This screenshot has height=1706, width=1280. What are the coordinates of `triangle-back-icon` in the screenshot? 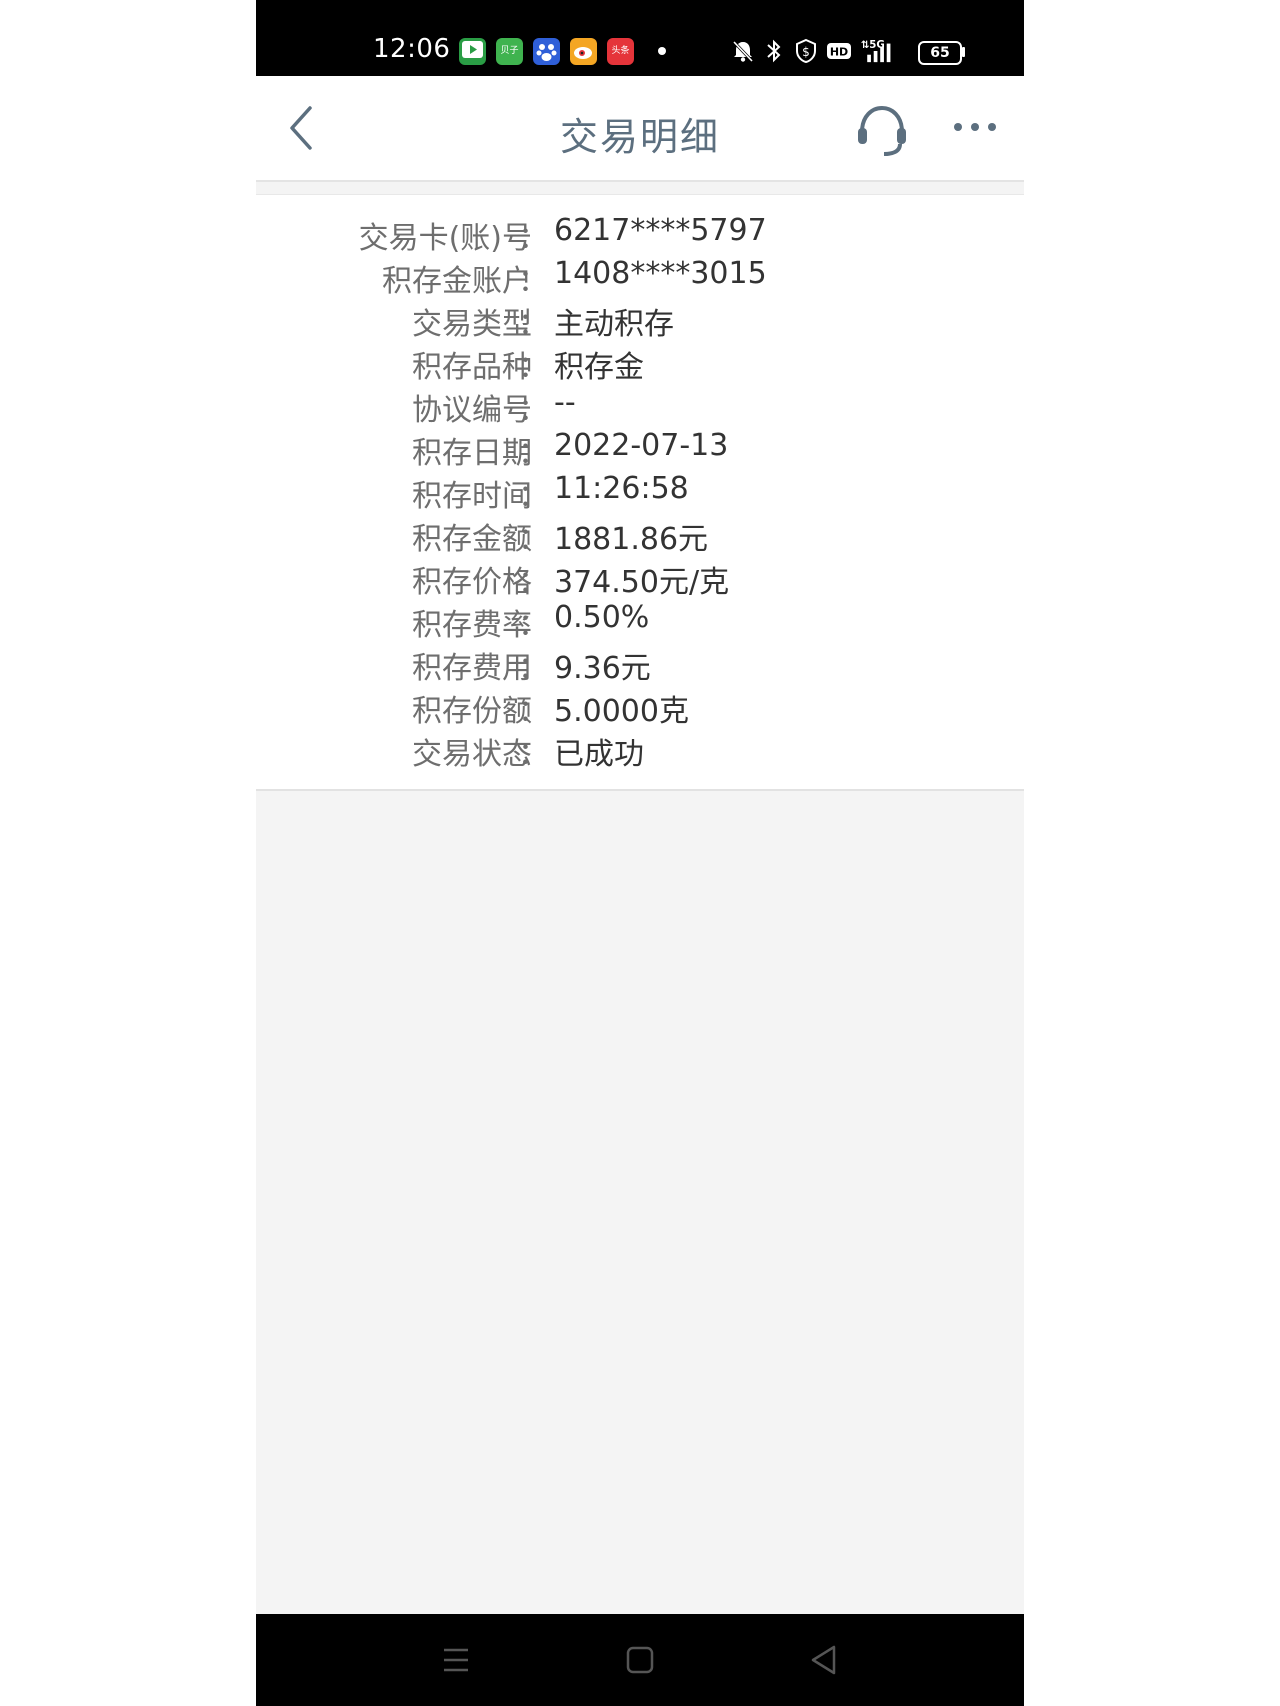 It's located at (823, 1660).